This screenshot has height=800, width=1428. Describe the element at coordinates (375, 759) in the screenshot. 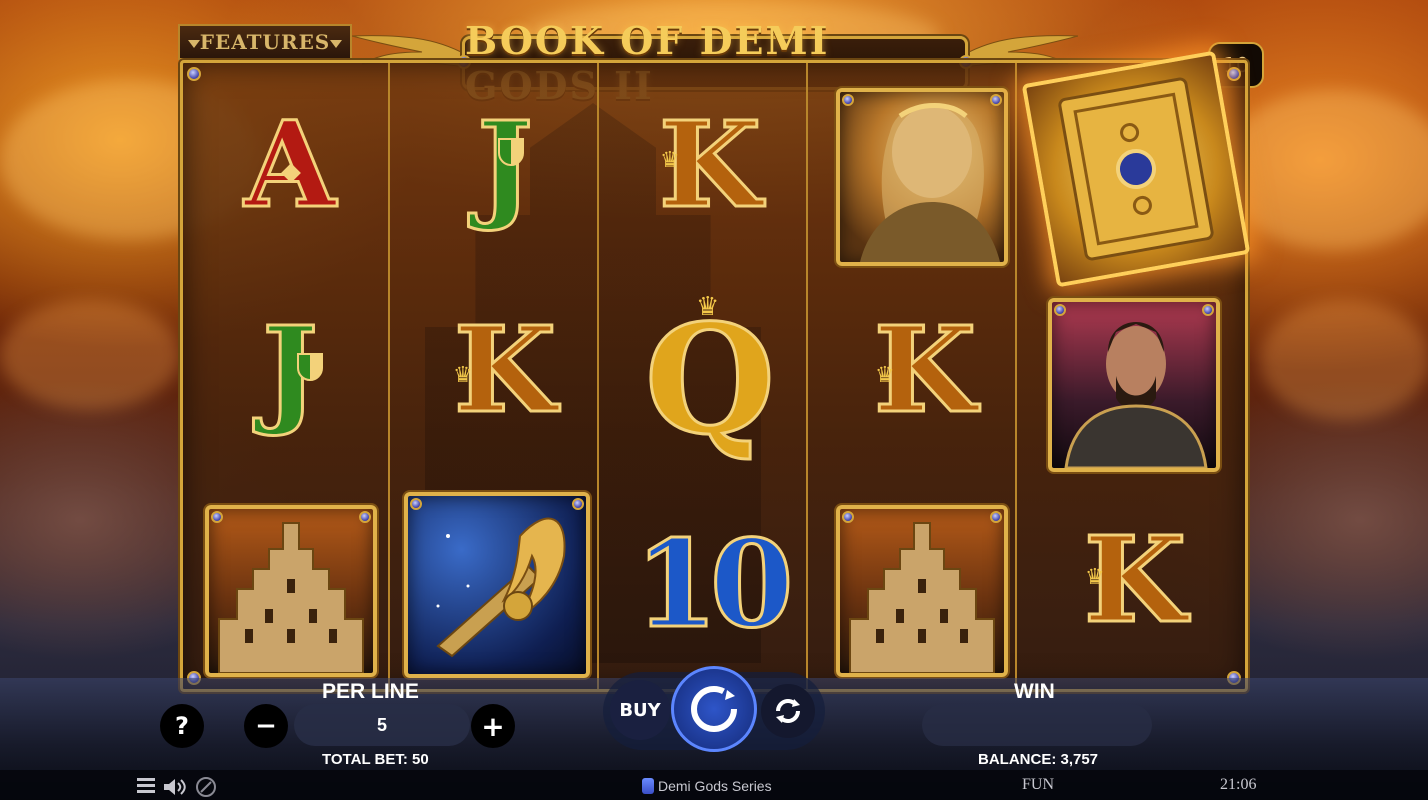

I see `total-bet: TOTAL BET: 50` at that location.